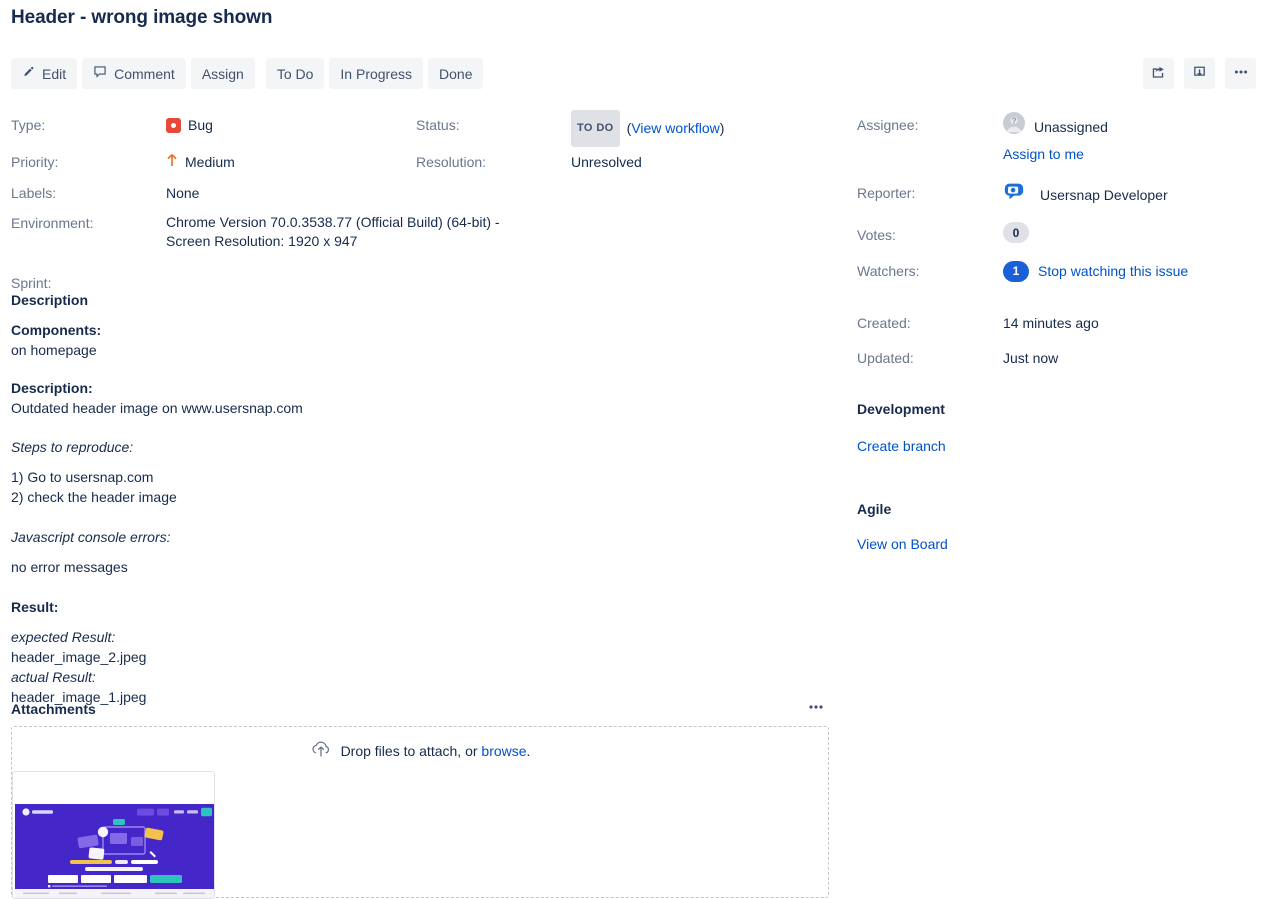  Describe the element at coordinates (35, 162) in the screenshot. I see `priority-label: Priority:` at that location.